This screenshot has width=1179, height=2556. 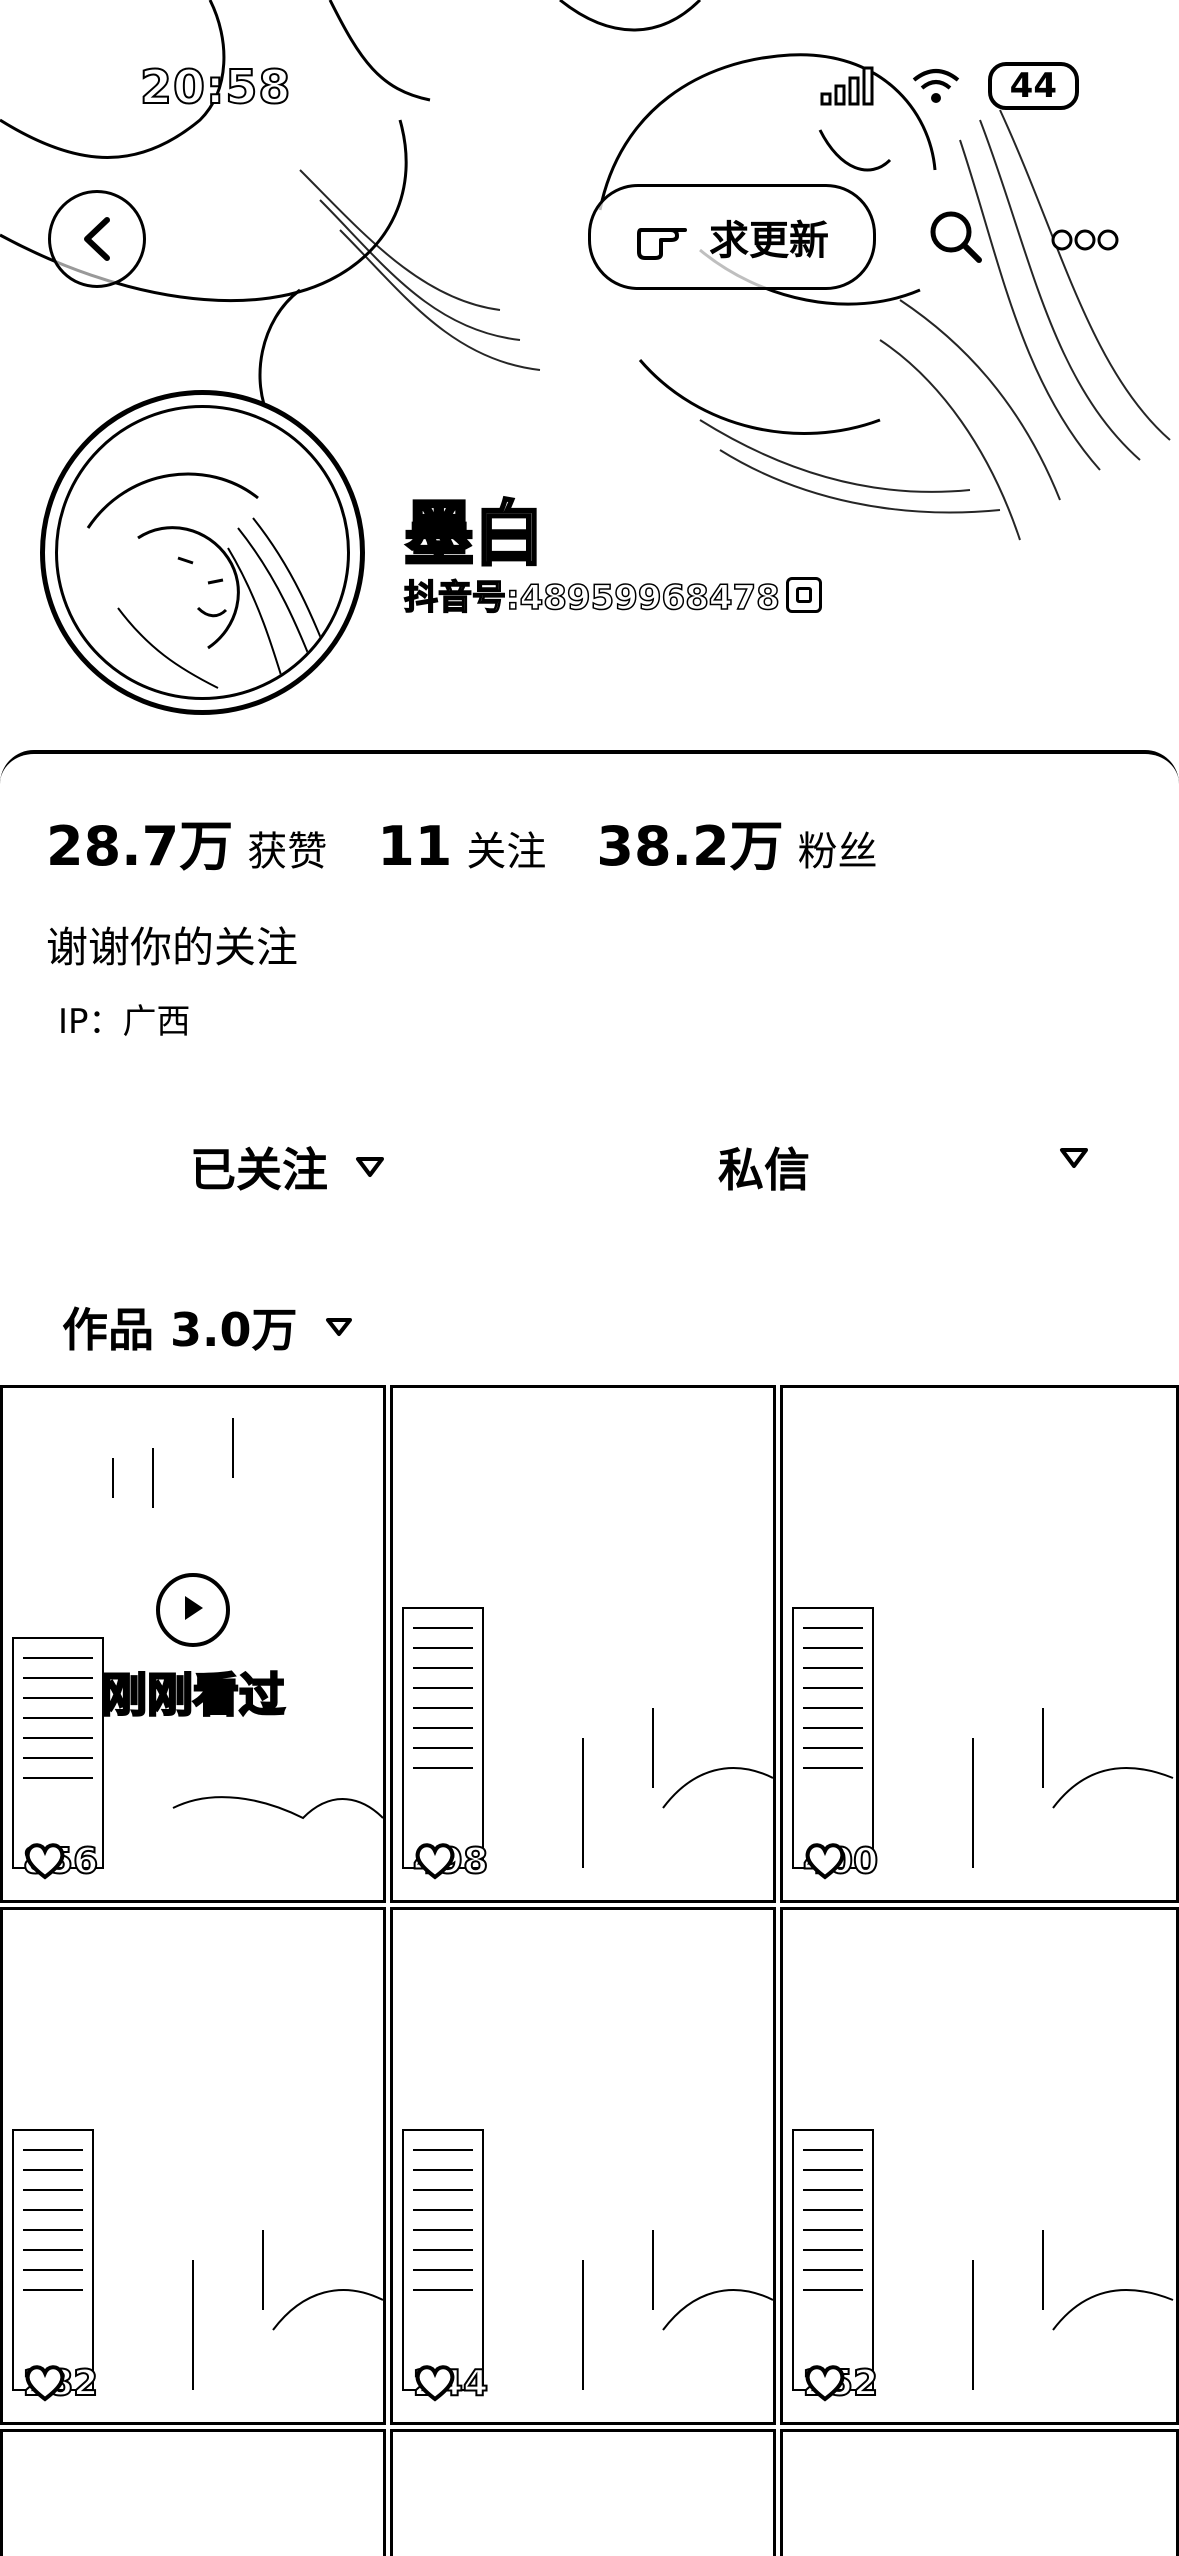 I want to click on search-button, so click(x=955, y=236).